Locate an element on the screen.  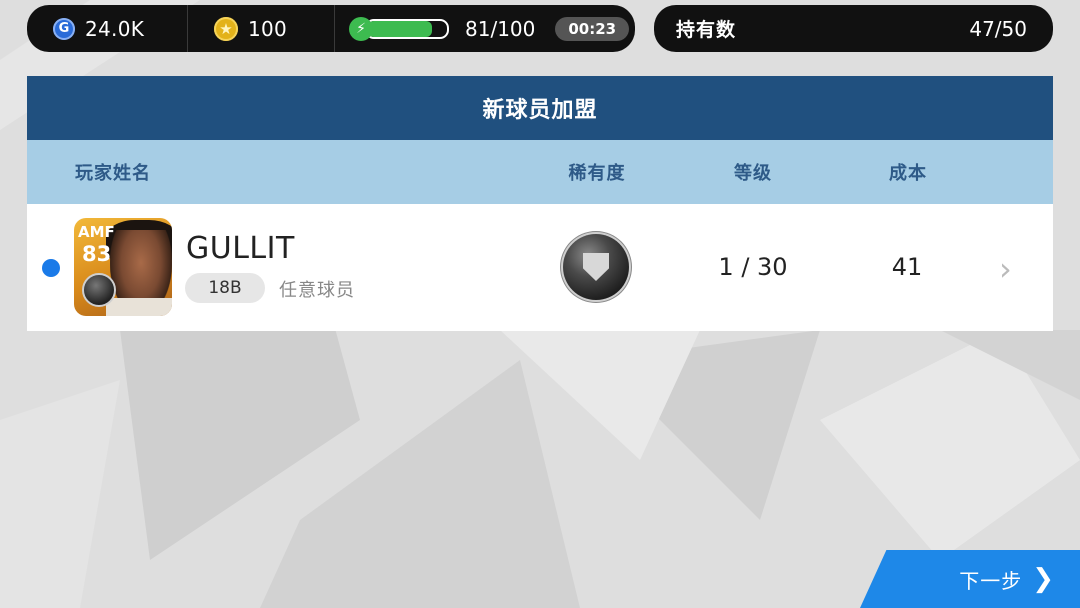
rarity-ball-icon is located at coordinates (596, 267).